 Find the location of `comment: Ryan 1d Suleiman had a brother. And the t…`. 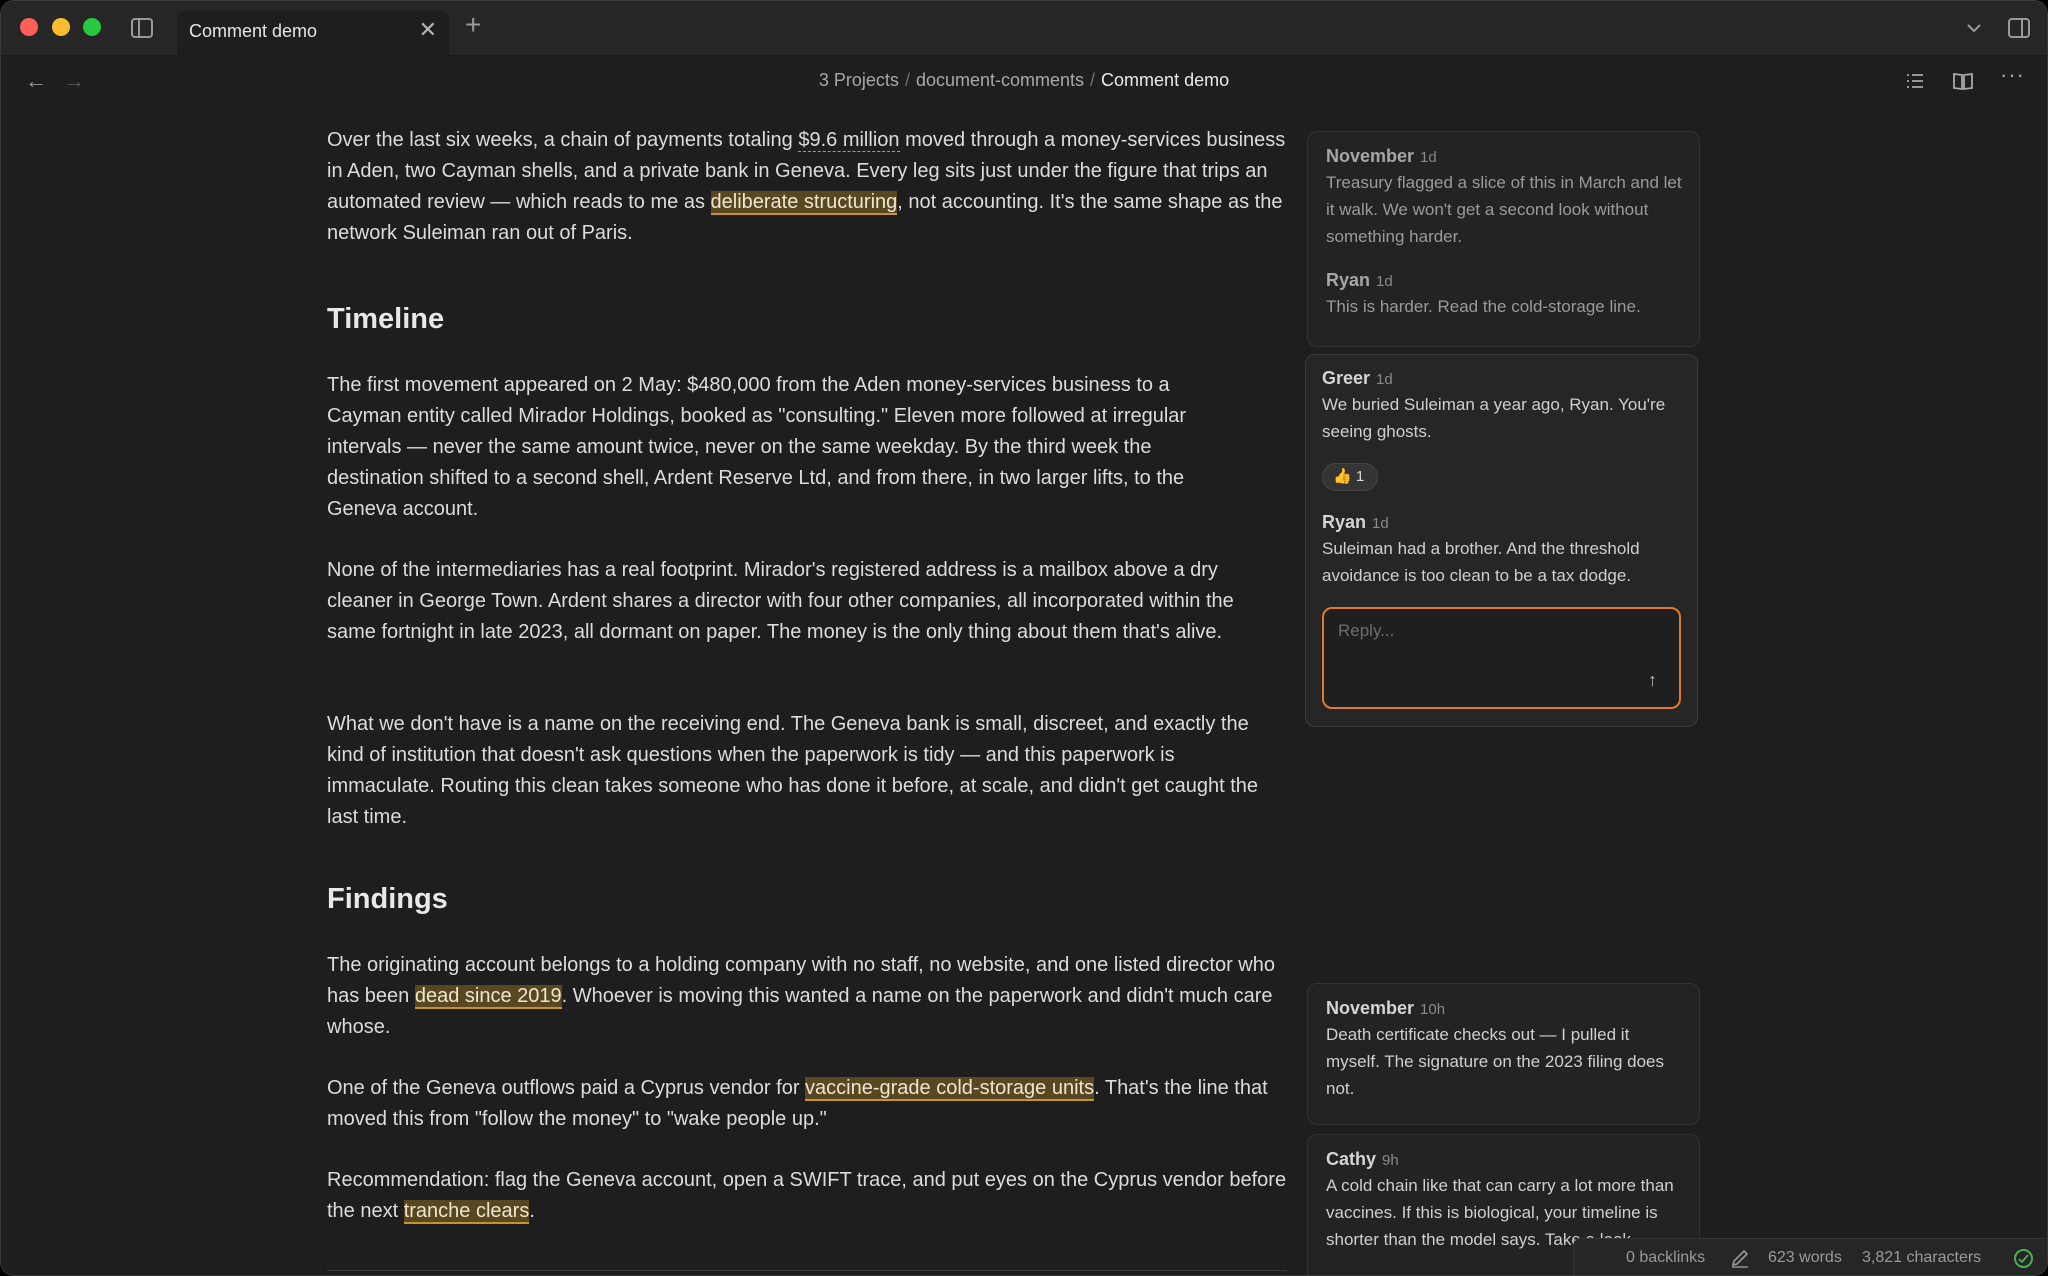

comment: Ryan 1d Suleiman had a brother. And the t… is located at coordinates (1502, 550).